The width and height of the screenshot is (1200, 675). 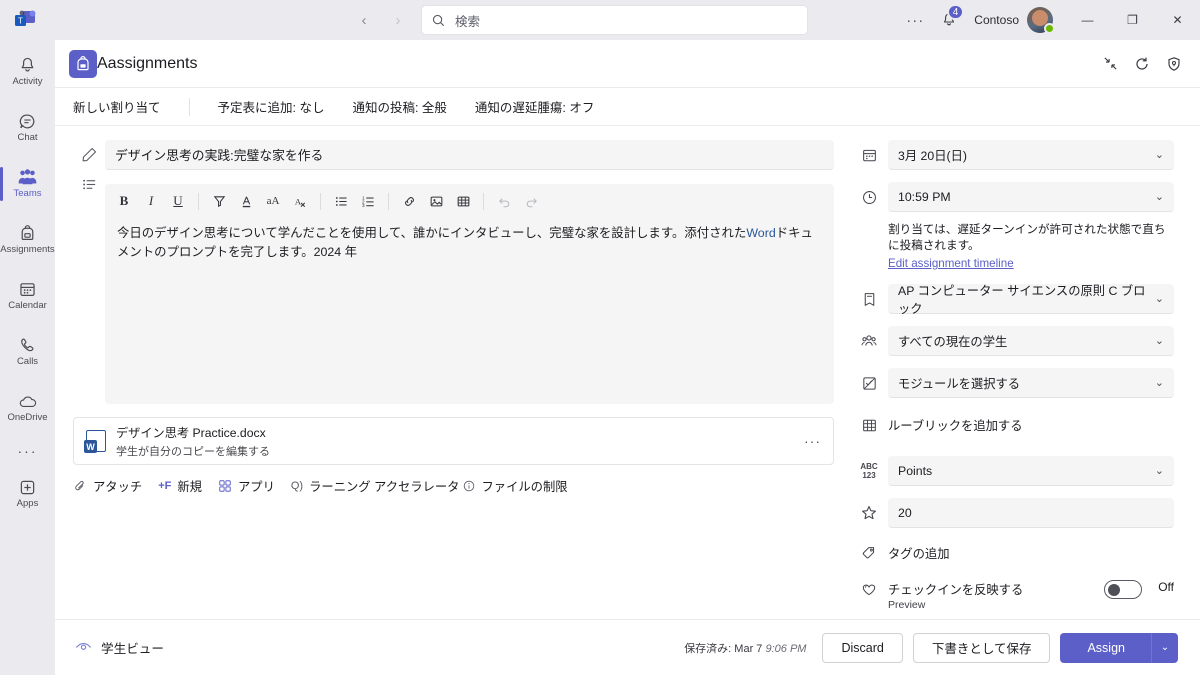 What do you see at coordinates (27, 194) in the screenshot?
I see `sidebar-item-label: Teams` at bounding box center [27, 194].